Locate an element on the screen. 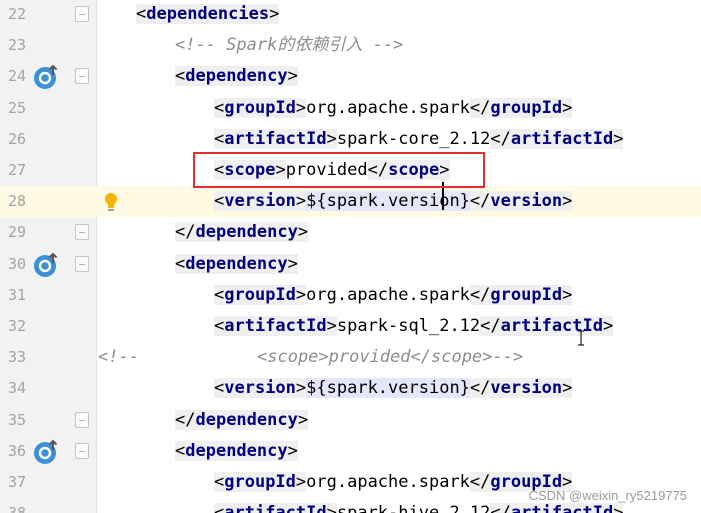  commented-scope: <scope>provided</scope>--> is located at coordinates (390, 357).